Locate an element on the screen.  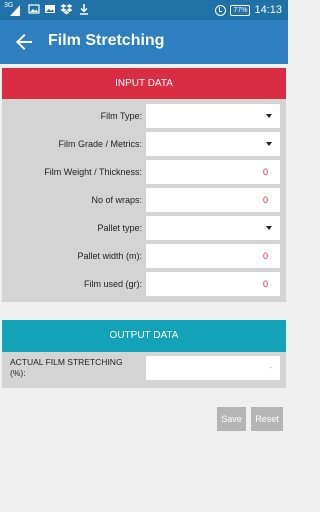
signal-icon is located at coordinates (15, 10).